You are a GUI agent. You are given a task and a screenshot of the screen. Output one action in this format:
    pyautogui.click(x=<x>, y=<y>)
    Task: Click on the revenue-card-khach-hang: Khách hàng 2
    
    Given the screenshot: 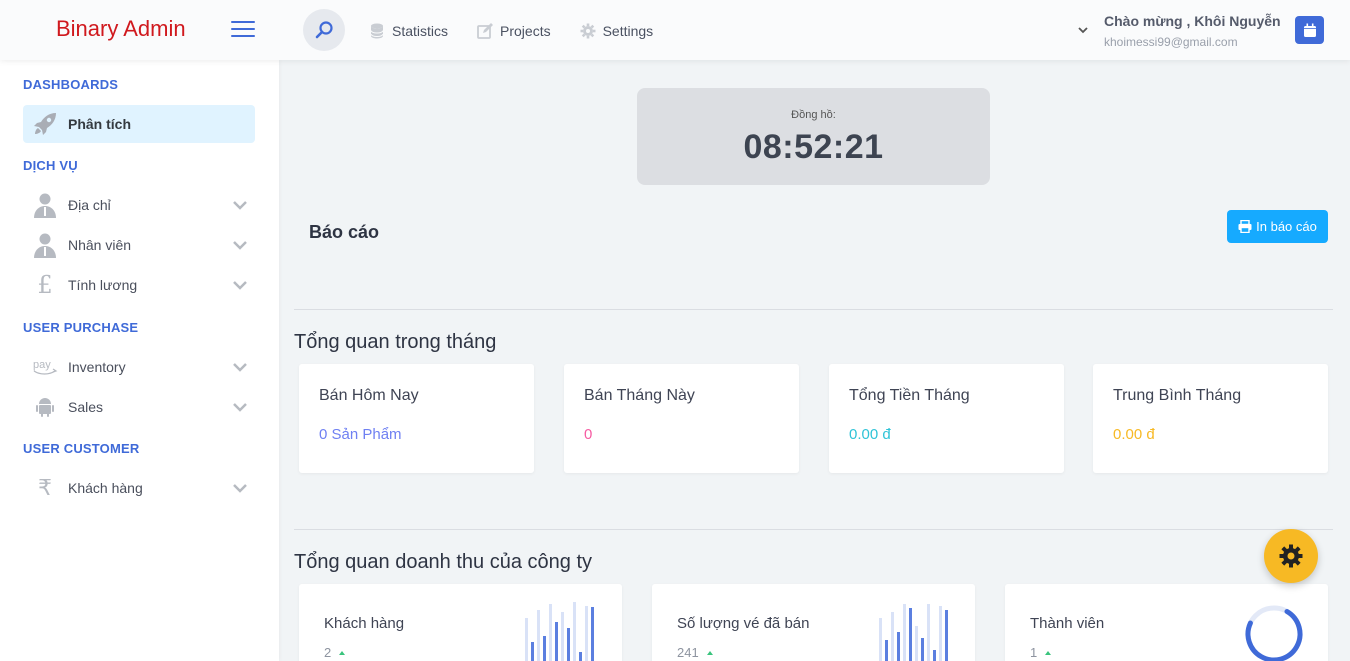 What is the action you would take?
    pyautogui.click(x=460, y=622)
    